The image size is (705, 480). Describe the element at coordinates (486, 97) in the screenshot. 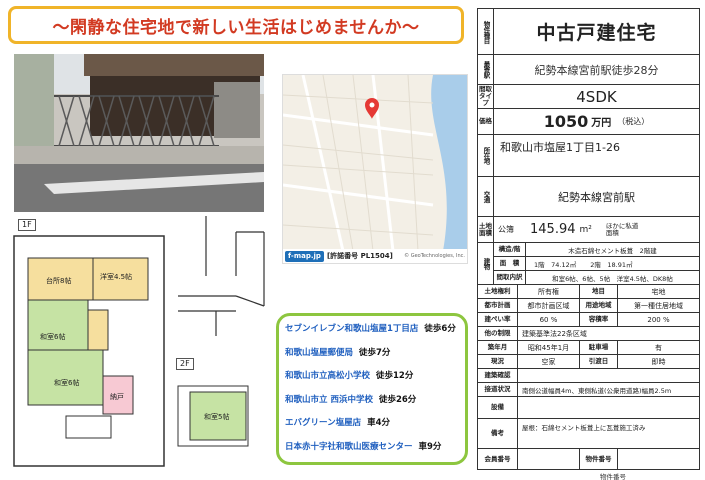

I see `layout-label: 間取タイプ` at that location.